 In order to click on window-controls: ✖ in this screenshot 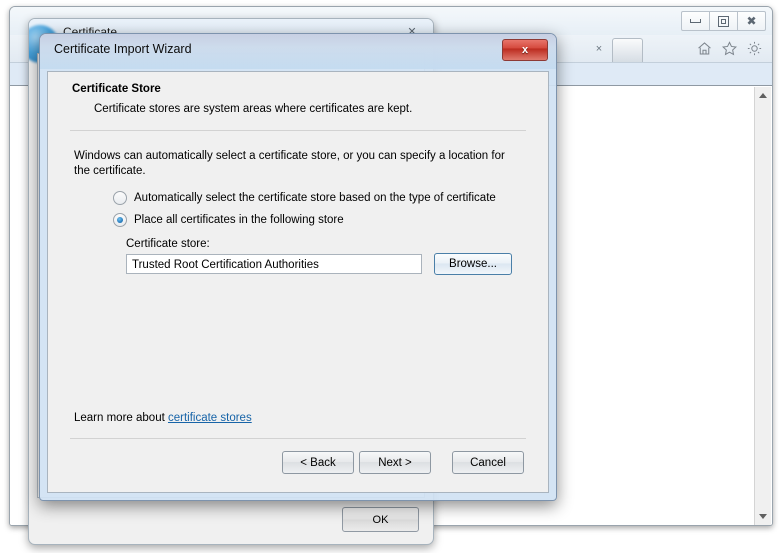, I will do `click(723, 21)`.